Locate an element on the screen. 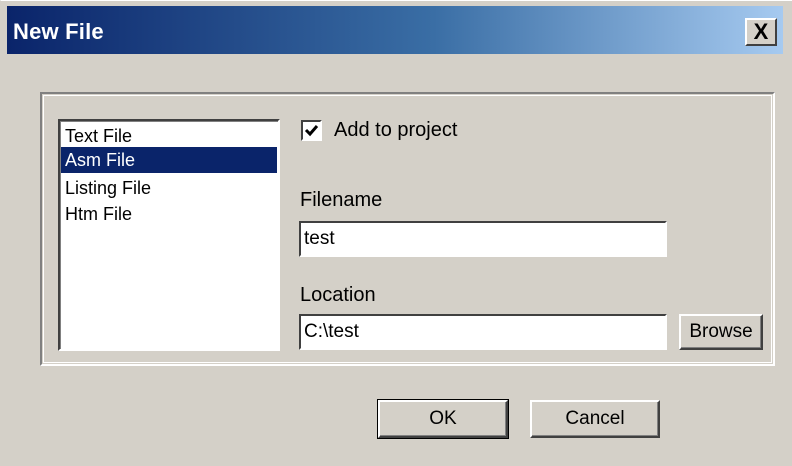 The image size is (792, 466). file-type-list: Text File Asm File Listing File Htm File is located at coordinates (169, 235).